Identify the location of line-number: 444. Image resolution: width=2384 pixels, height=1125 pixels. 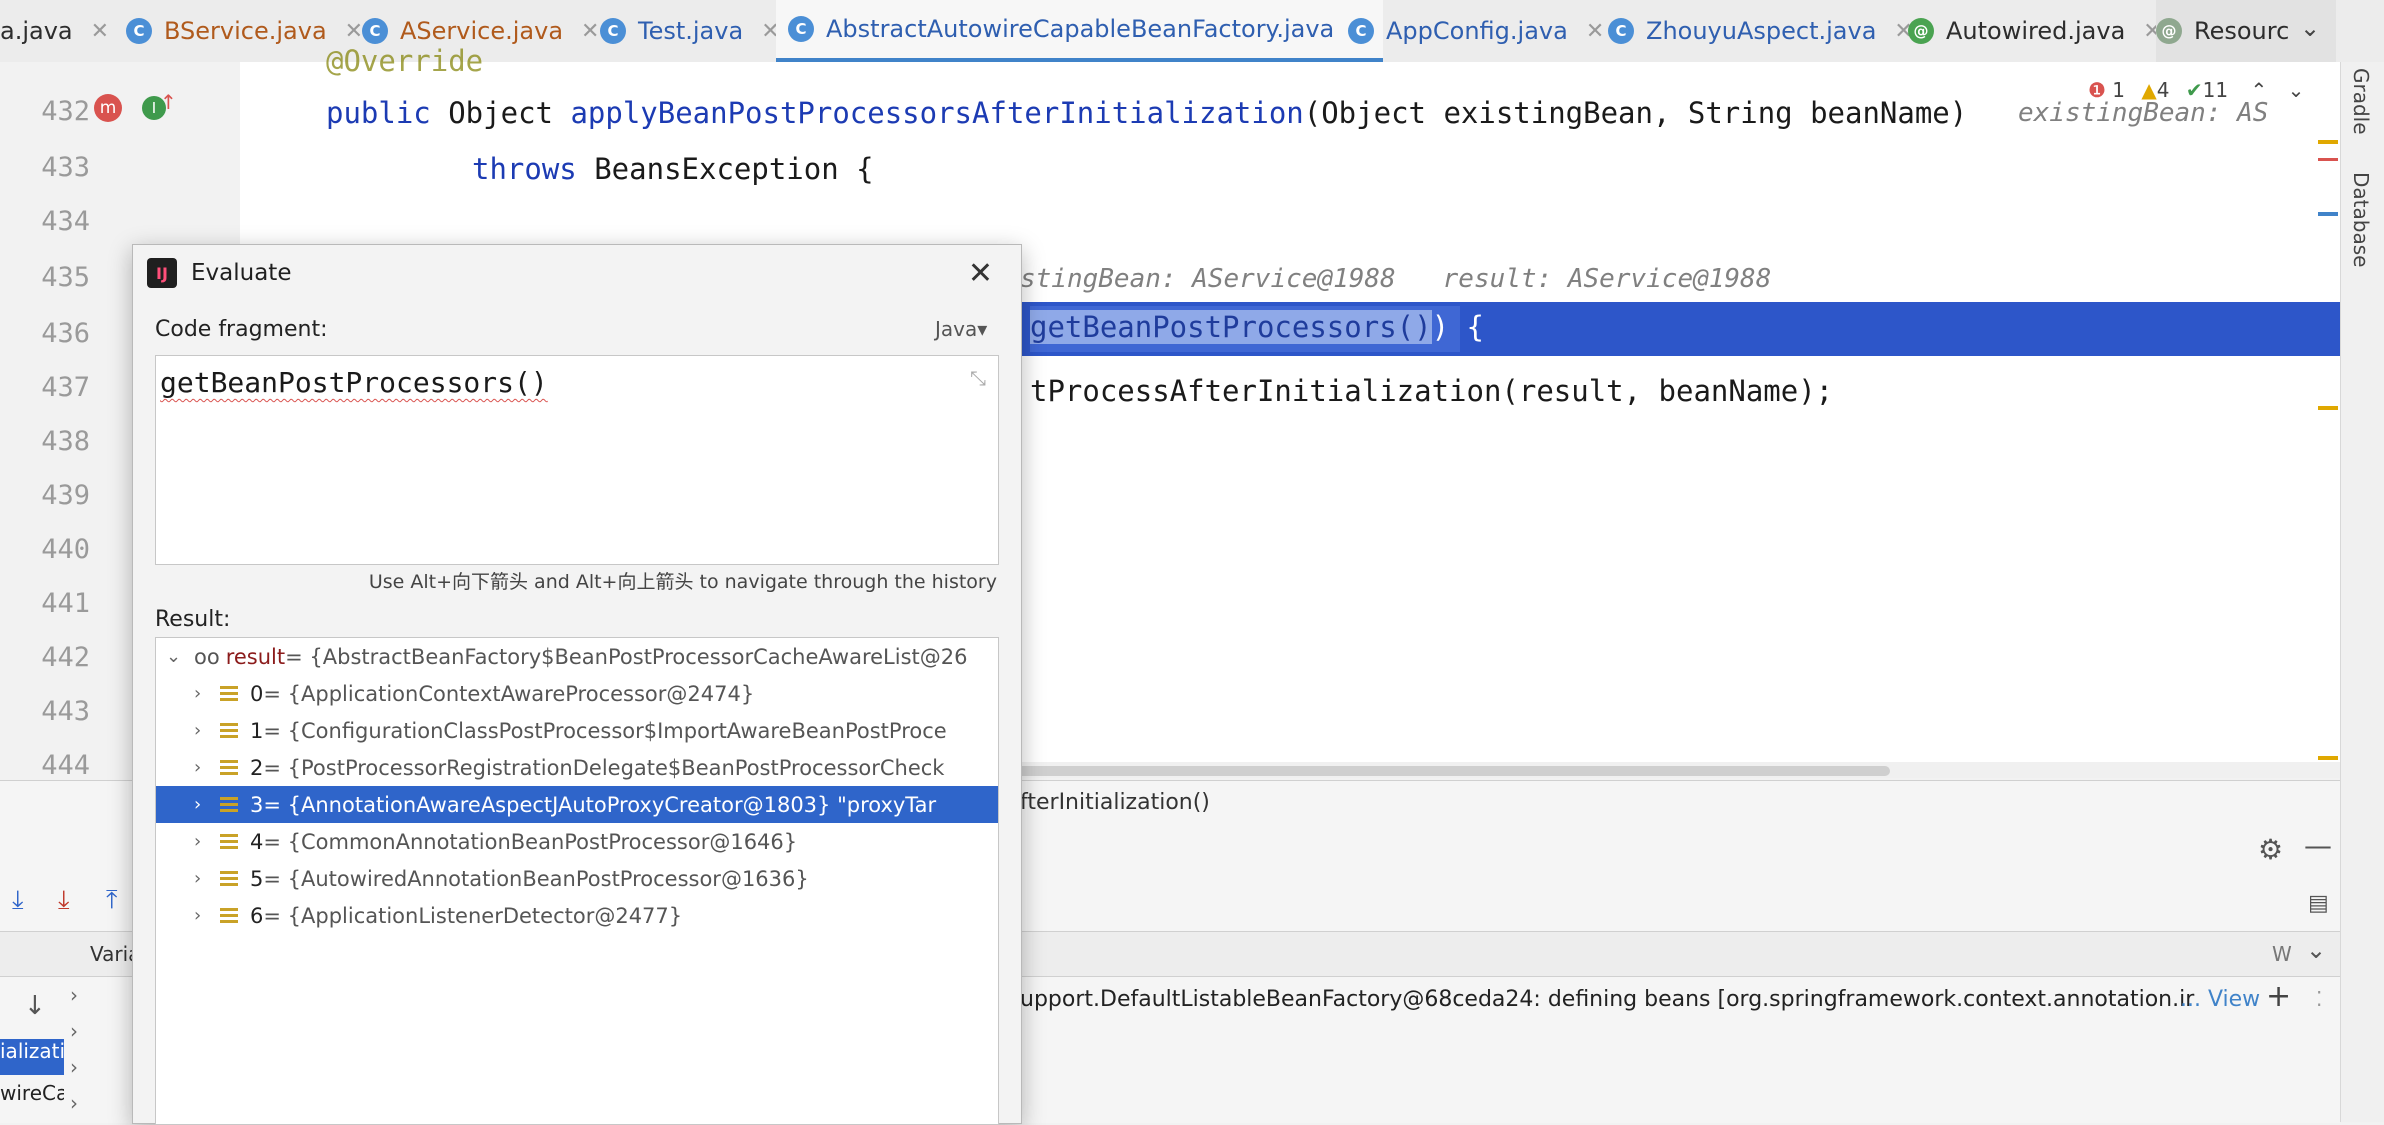
(65, 765).